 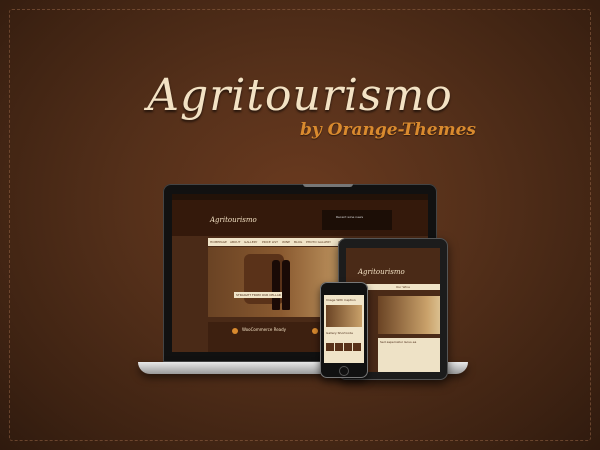 What do you see at coordinates (398, 342) in the screenshot?
I see `tablet-heading: Sed aspernatur lacus ea` at bounding box center [398, 342].